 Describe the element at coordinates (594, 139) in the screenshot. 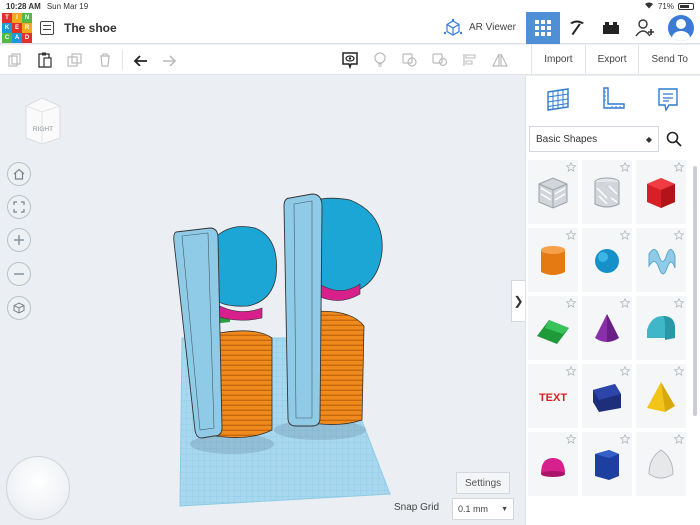

I see `shape-library-select: Basic Shapes ◆` at that location.